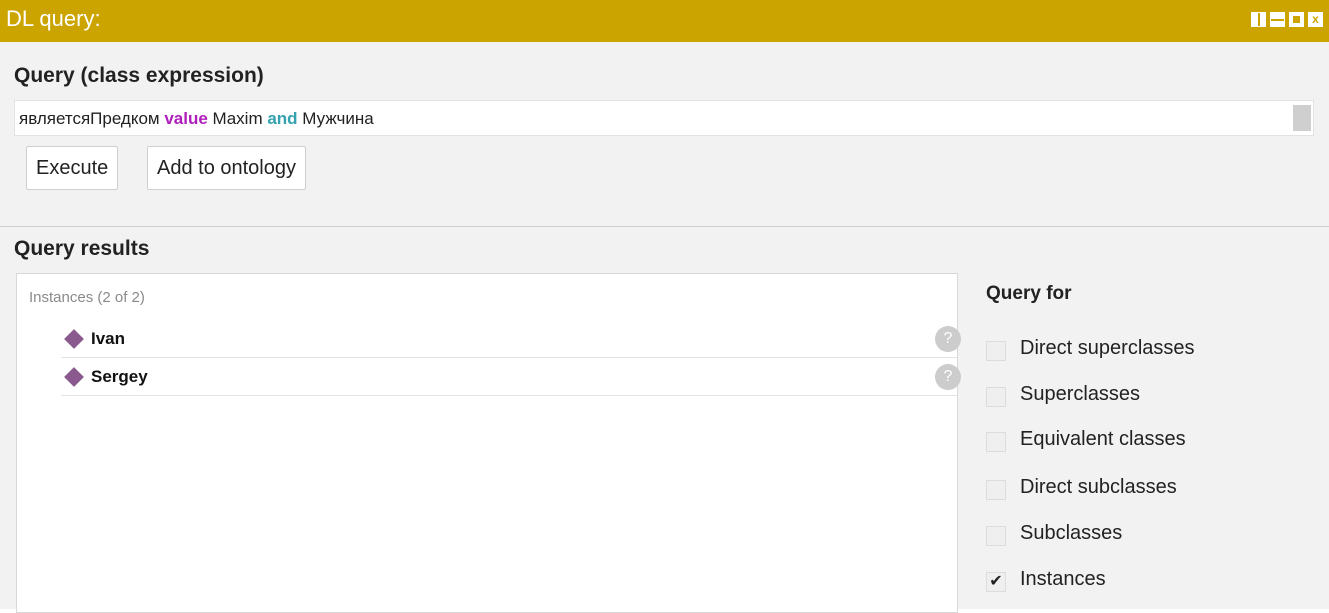 The height and width of the screenshot is (613, 1329). What do you see at coordinates (664, 21) in the screenshot?
I see `title-bar: DL query: x` at bounding box center [664, 21].